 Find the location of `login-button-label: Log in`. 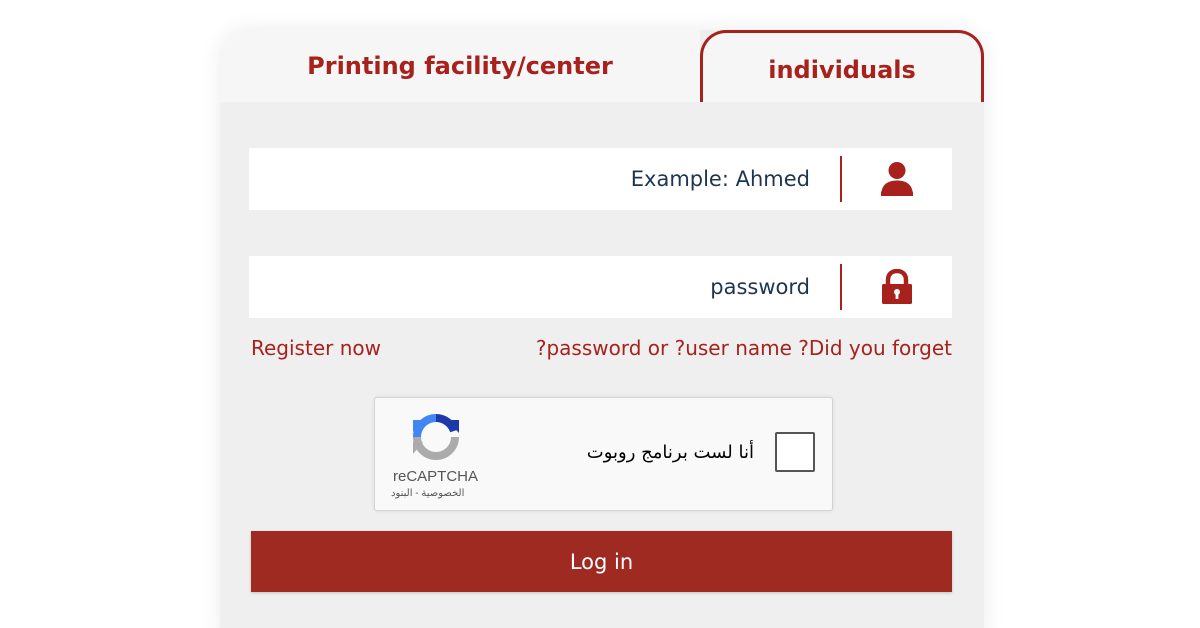

login-button-label: Log in is located at coordinates (601, 561).